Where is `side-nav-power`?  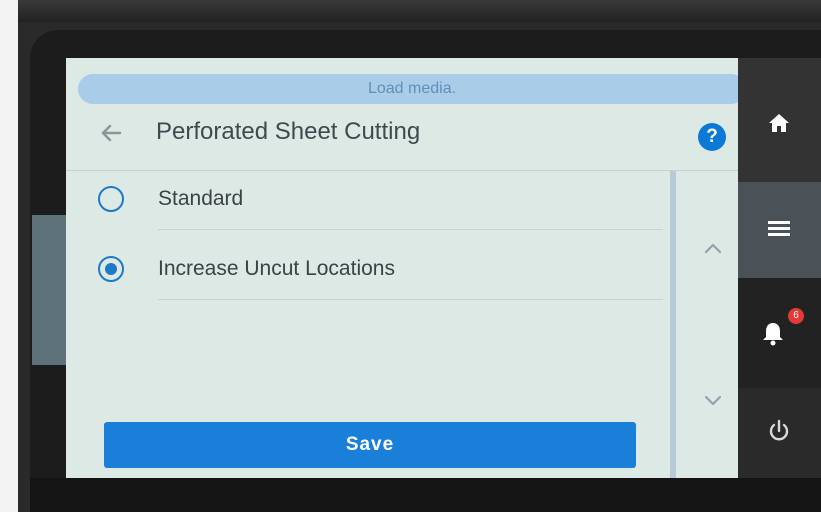 side-nav-power is located at coordinates (779, 433).